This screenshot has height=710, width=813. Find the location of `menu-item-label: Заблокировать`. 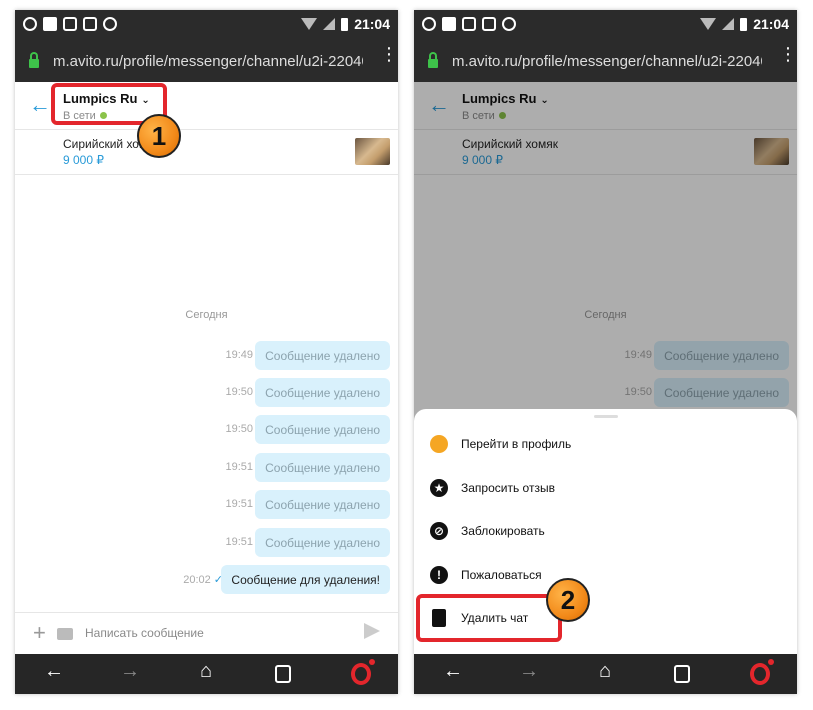

menu-item-label: Заблокировать is located at coordinates (503, 531).